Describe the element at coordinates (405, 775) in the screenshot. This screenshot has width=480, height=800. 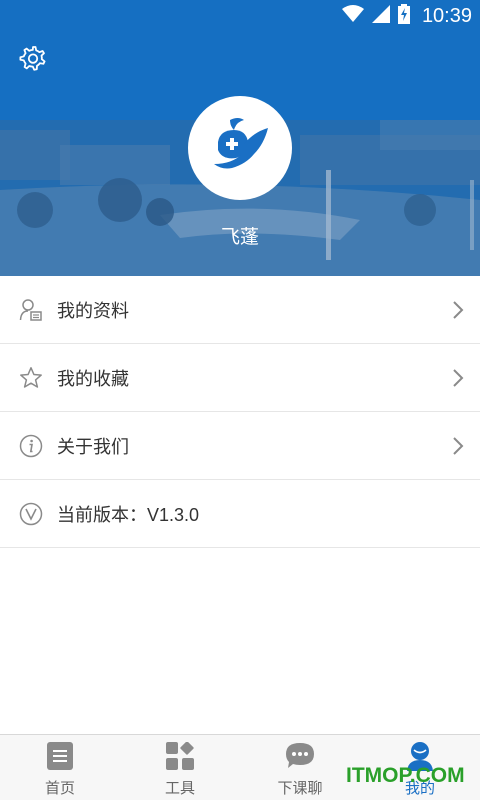
I see `watermark: ITMOP.COM` at that location.